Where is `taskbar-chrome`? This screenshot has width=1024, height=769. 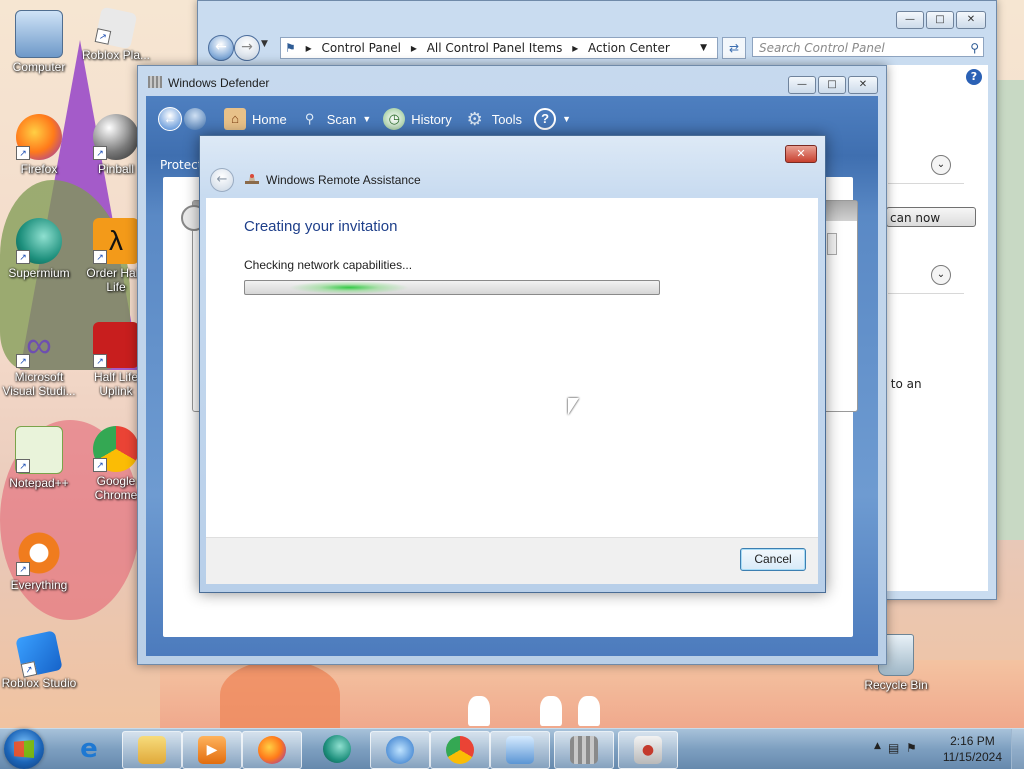 taskbar-chrome is located at coordinates (460, 750).